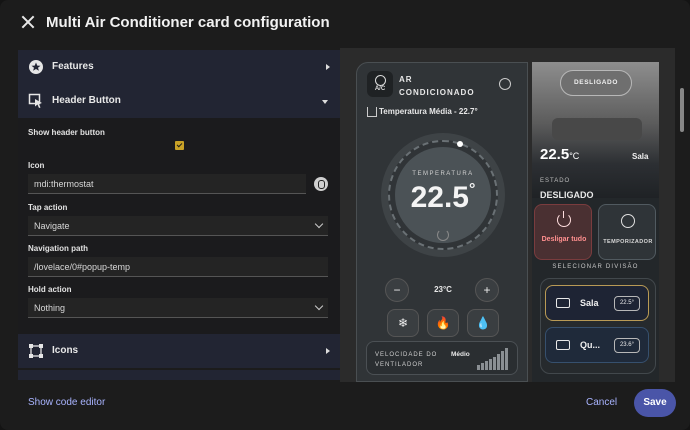 The image size is (690, 430). I want to click on features-expander: Features, so click(179, 67).